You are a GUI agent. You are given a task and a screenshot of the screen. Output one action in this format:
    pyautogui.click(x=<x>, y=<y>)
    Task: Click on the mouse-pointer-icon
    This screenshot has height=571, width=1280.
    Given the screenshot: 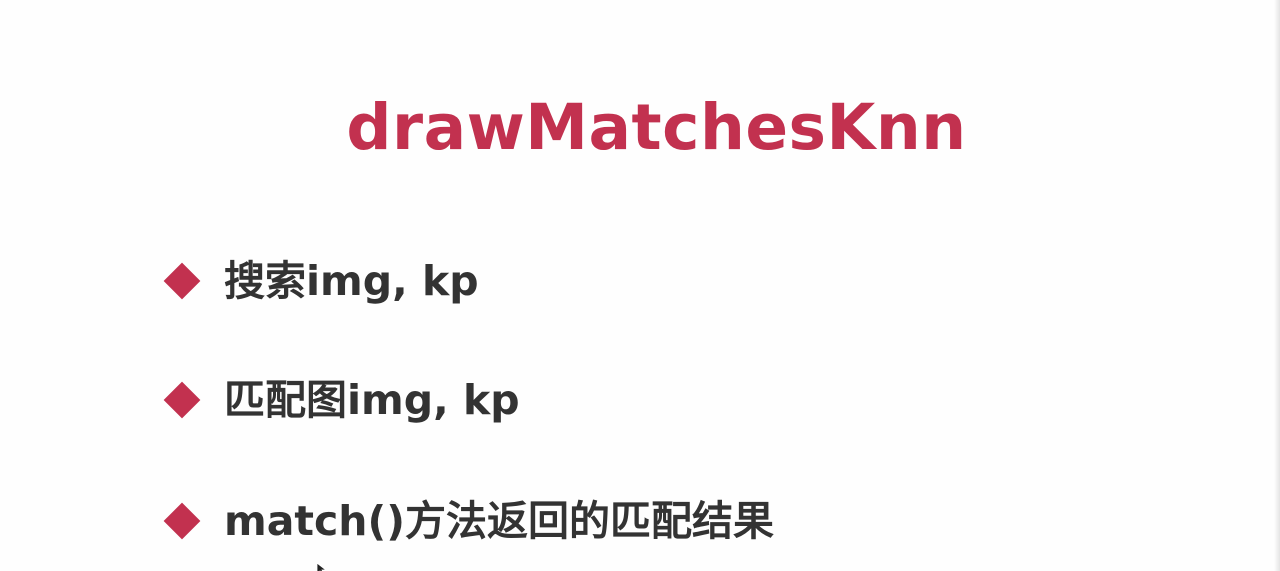 What is the action you would take?
    pyautogui.click(x=322, y=566)
    